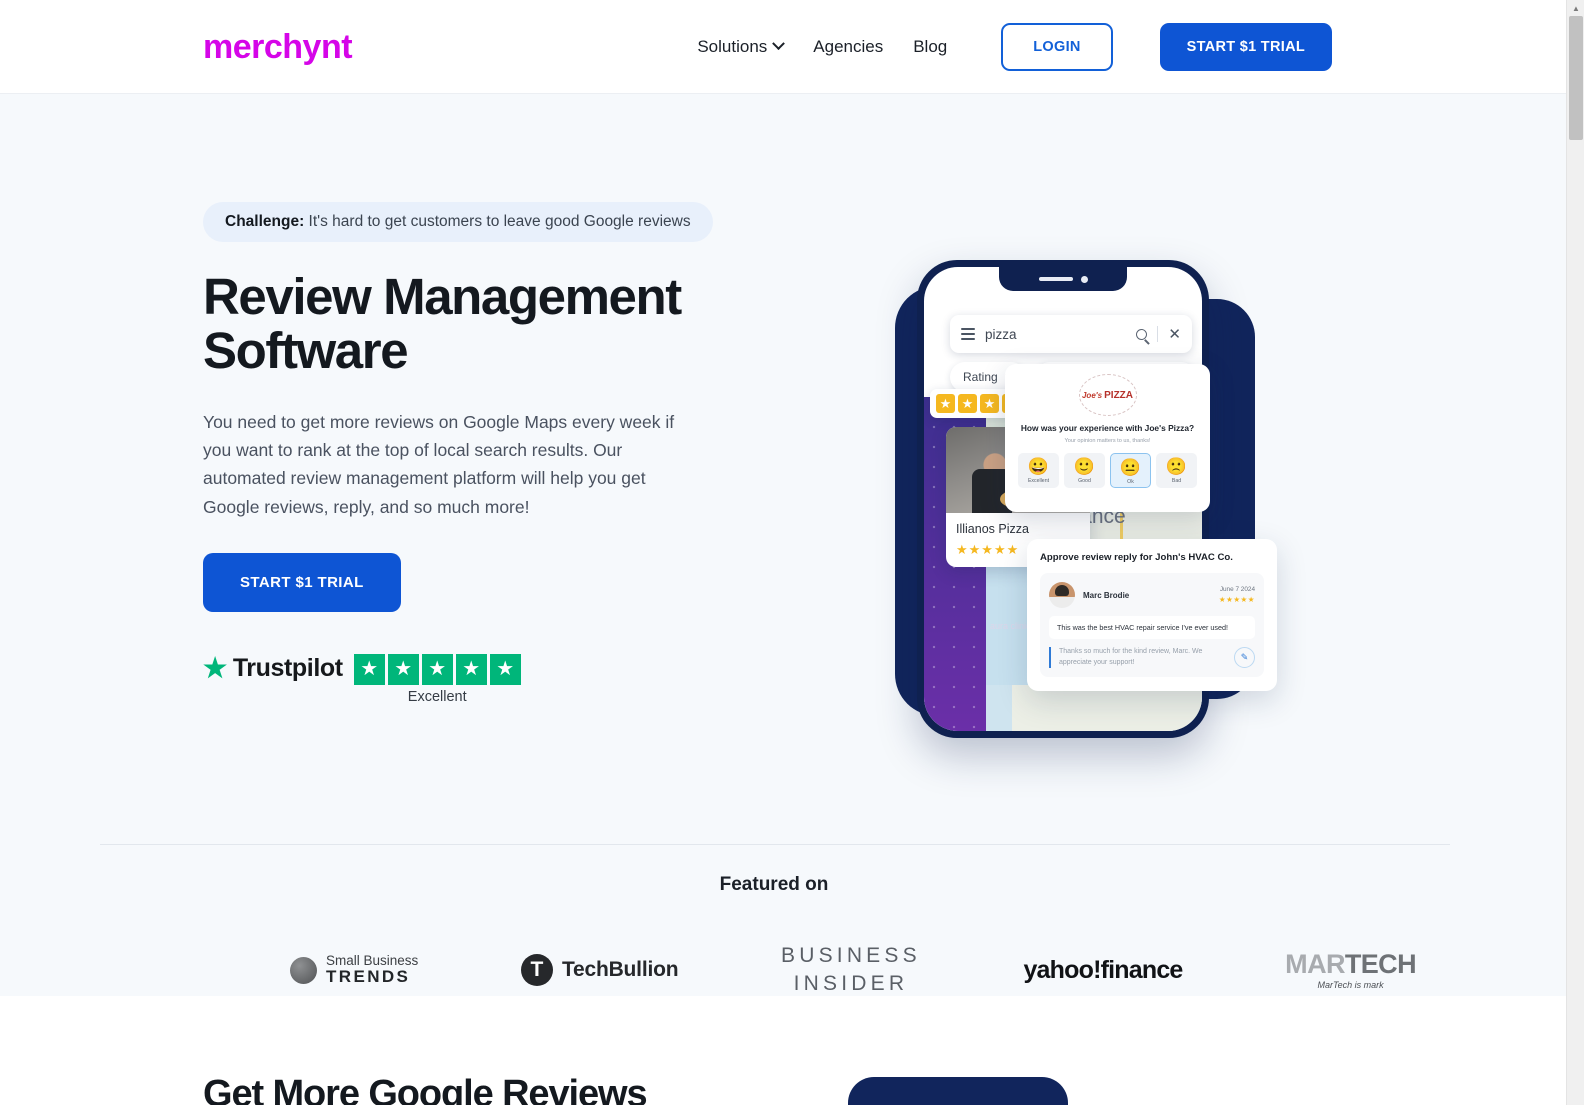  Describe the element at coordinates (1236, 599) in the screenshot. I see `review-star-rating: ★★★★★` at that location.